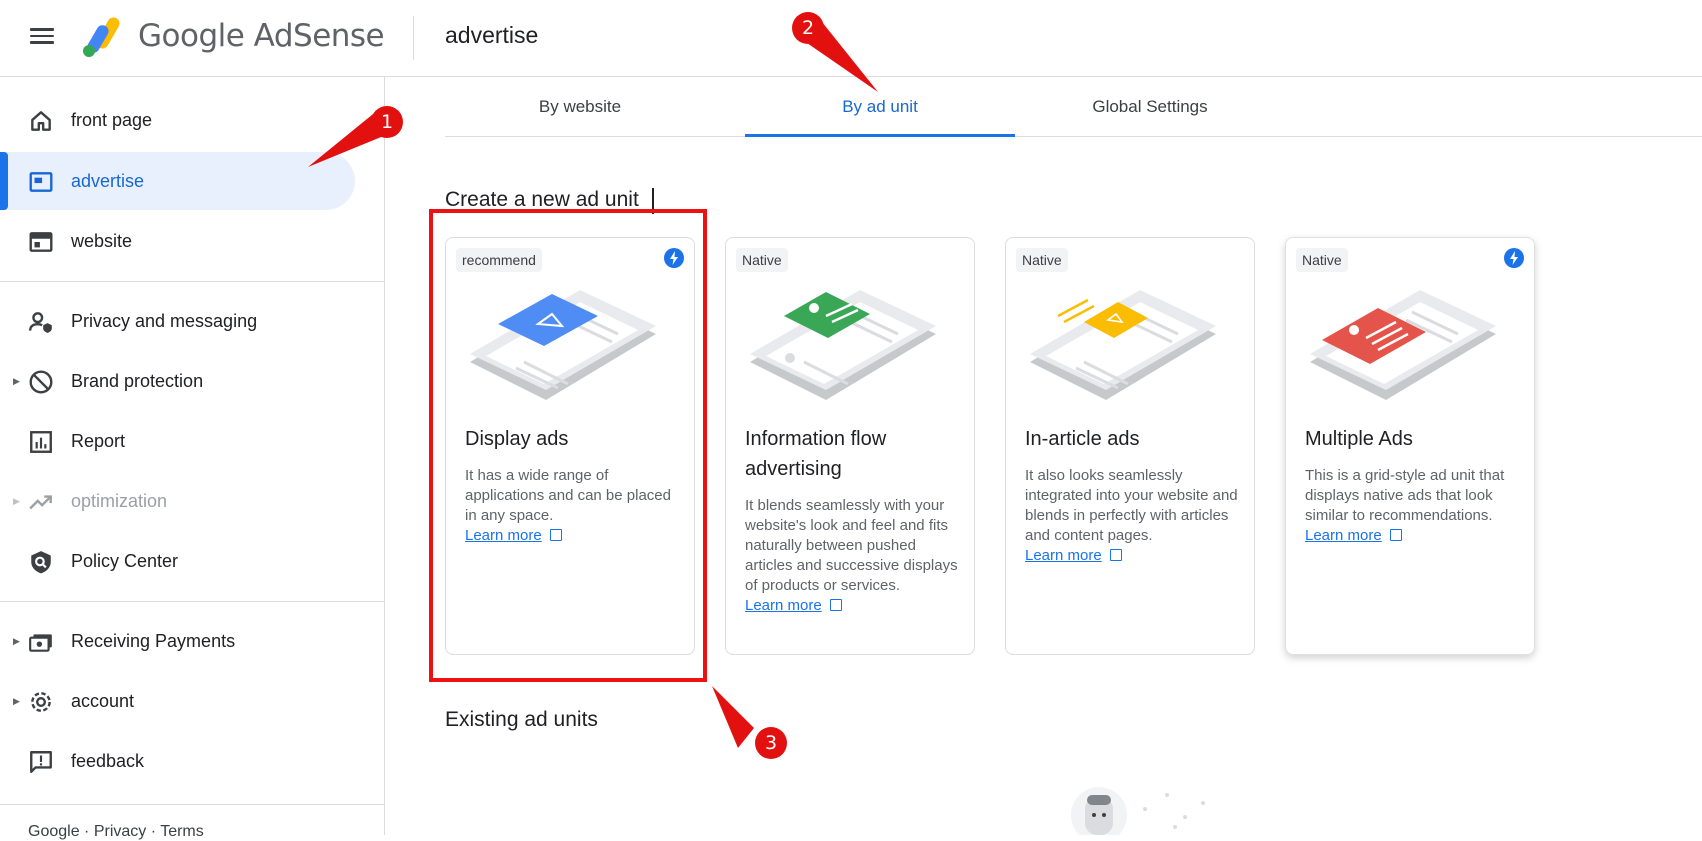 Image resolution: width=1702 pixels, height=841 pixels. Describe the element at coordinates (387, 122) in the screenshot. I see `annotation-marker-1: 1` at that location.